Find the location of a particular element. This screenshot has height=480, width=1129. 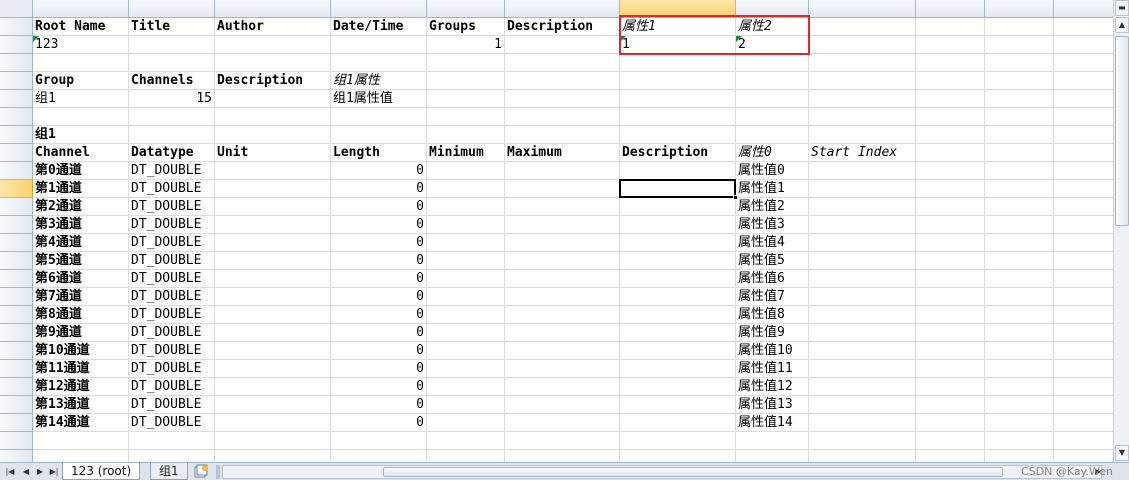

cell-e25 is located at coordinates (466, 456).